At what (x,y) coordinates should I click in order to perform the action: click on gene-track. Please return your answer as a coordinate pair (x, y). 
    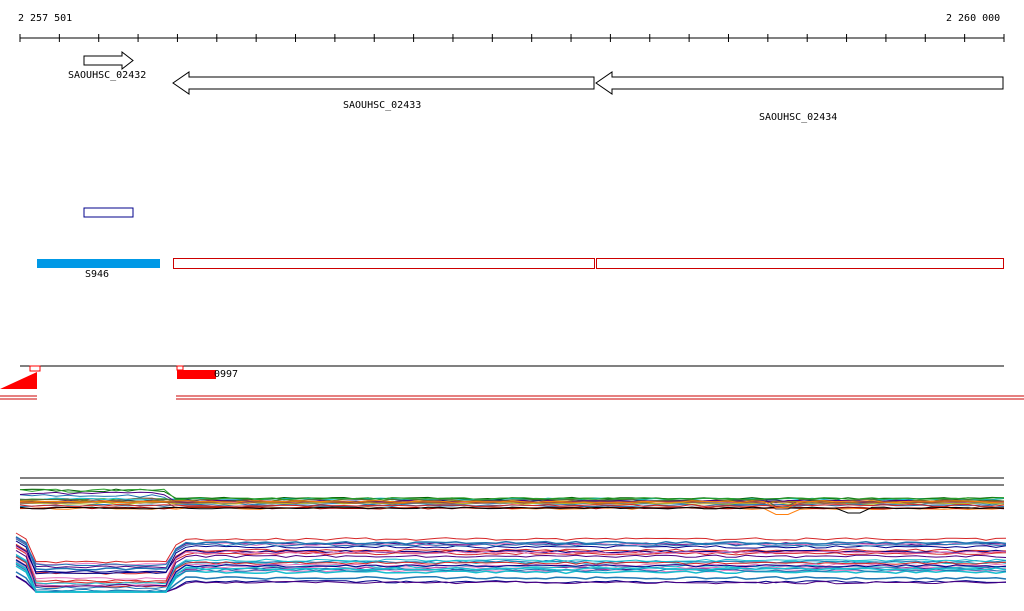
    Looking at the image, I should click on (543, 72).